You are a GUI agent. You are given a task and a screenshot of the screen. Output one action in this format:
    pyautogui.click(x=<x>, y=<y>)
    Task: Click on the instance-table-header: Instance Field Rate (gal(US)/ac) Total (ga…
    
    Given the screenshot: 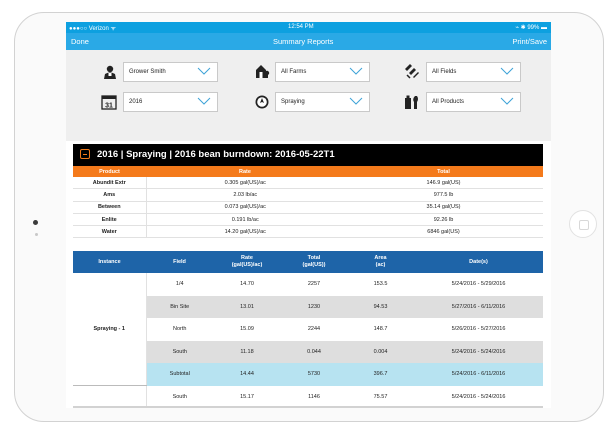 What is the action you would take?
    pyautogui.click(x=308, y=262)
    